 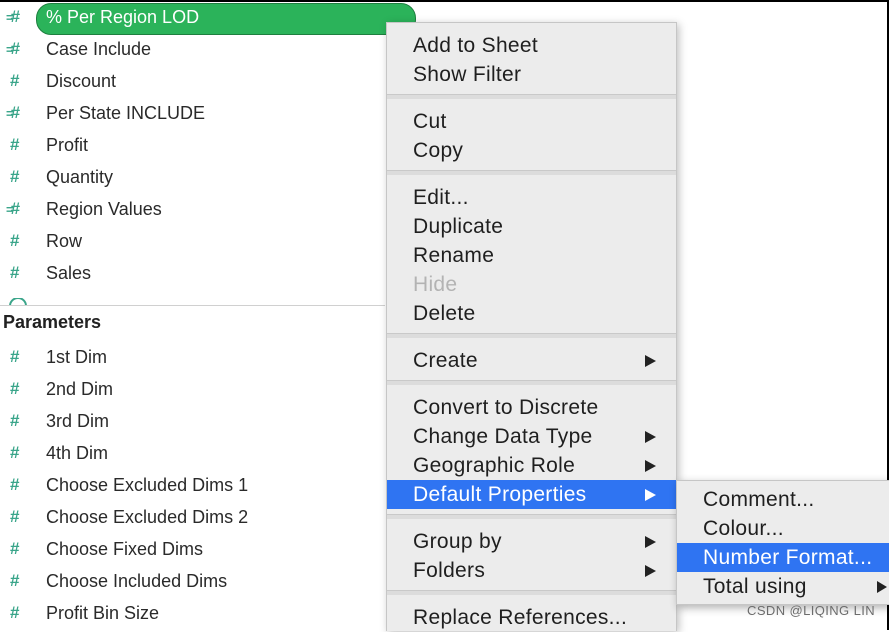 I want to click on menu-item-create: Create, so click(x=531, y=360).